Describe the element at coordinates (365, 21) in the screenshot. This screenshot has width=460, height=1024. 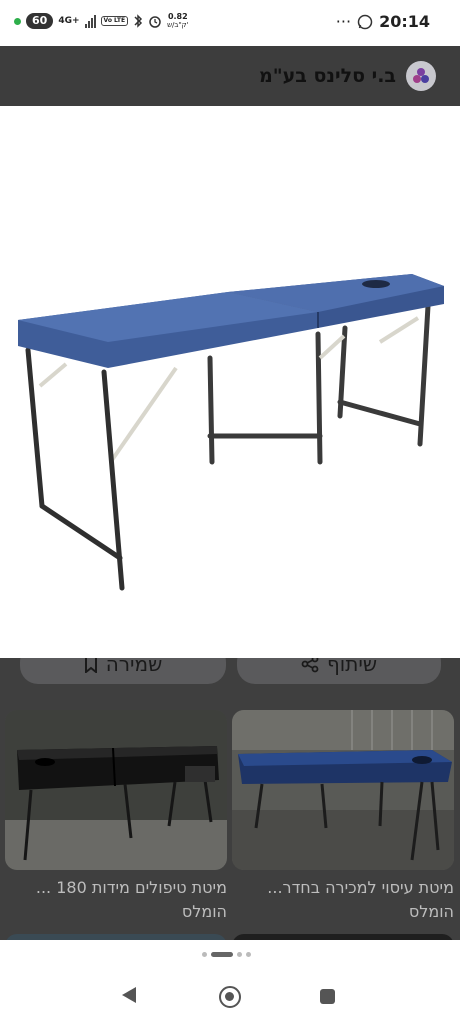
I see `whatsapp-icon` at that location.